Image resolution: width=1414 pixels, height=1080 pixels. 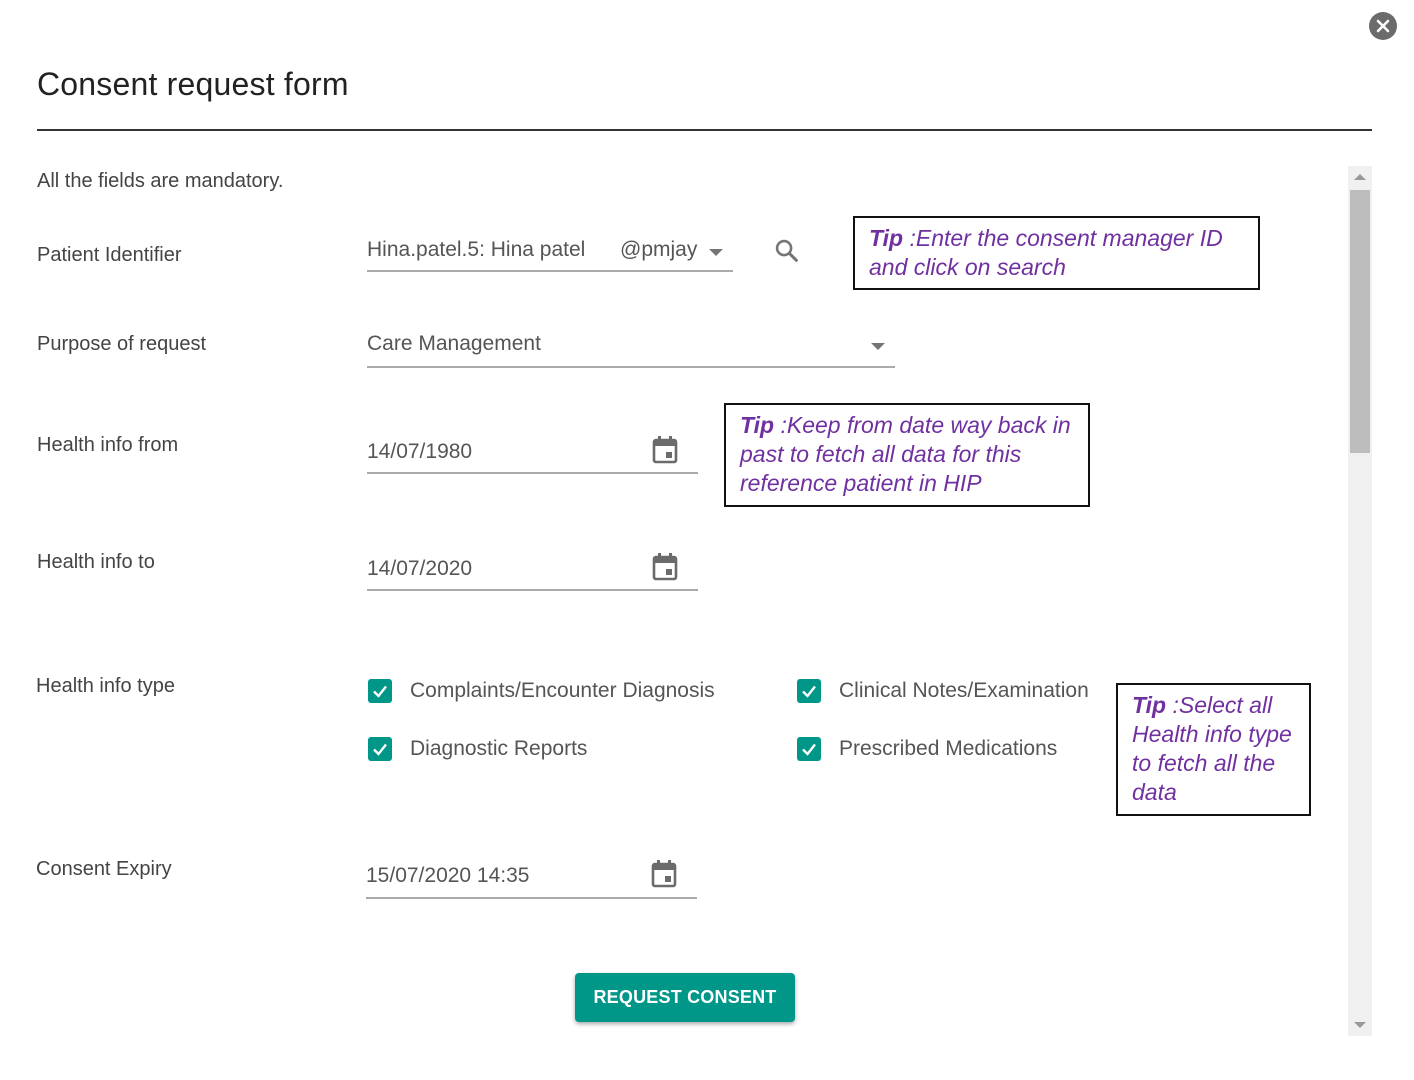 I want to click on health-info-to-label: Health info to, so click(x=96, y=562).